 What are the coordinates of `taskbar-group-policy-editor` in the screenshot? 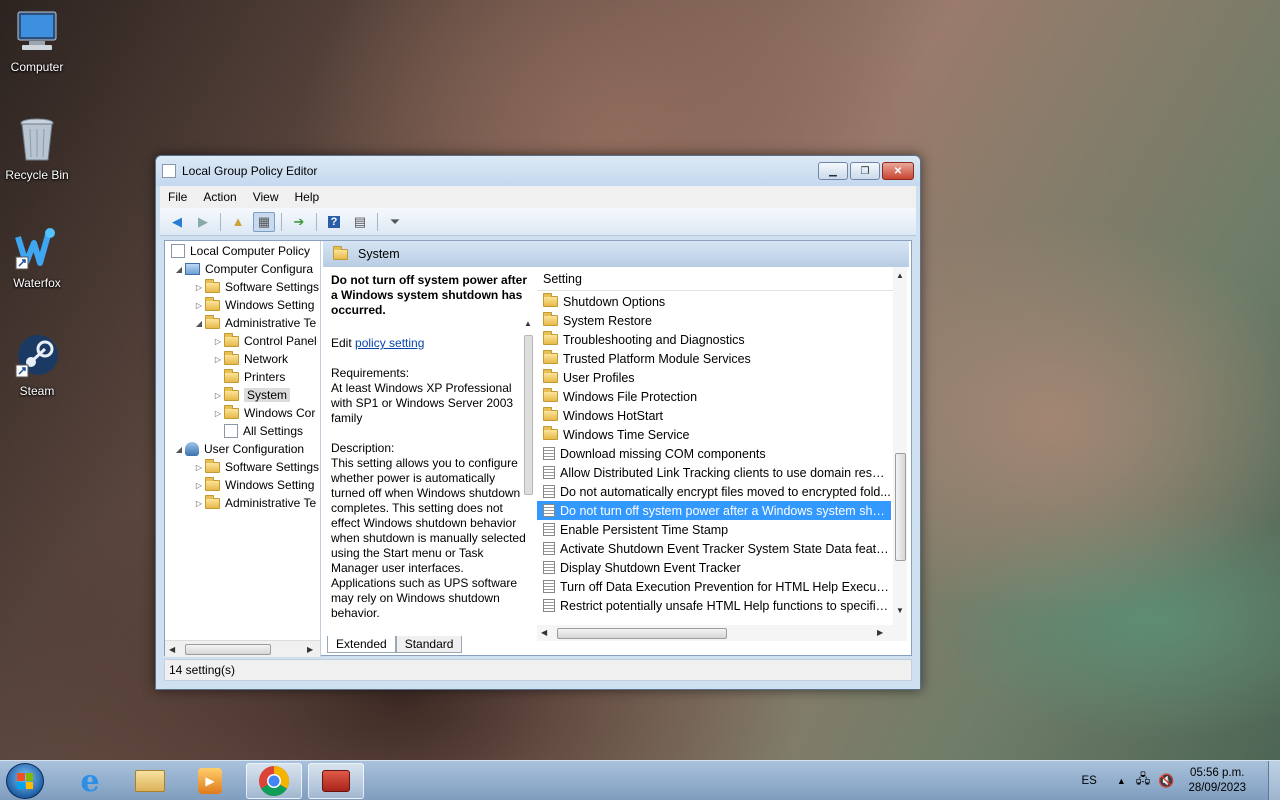 It's located at (336, 781).